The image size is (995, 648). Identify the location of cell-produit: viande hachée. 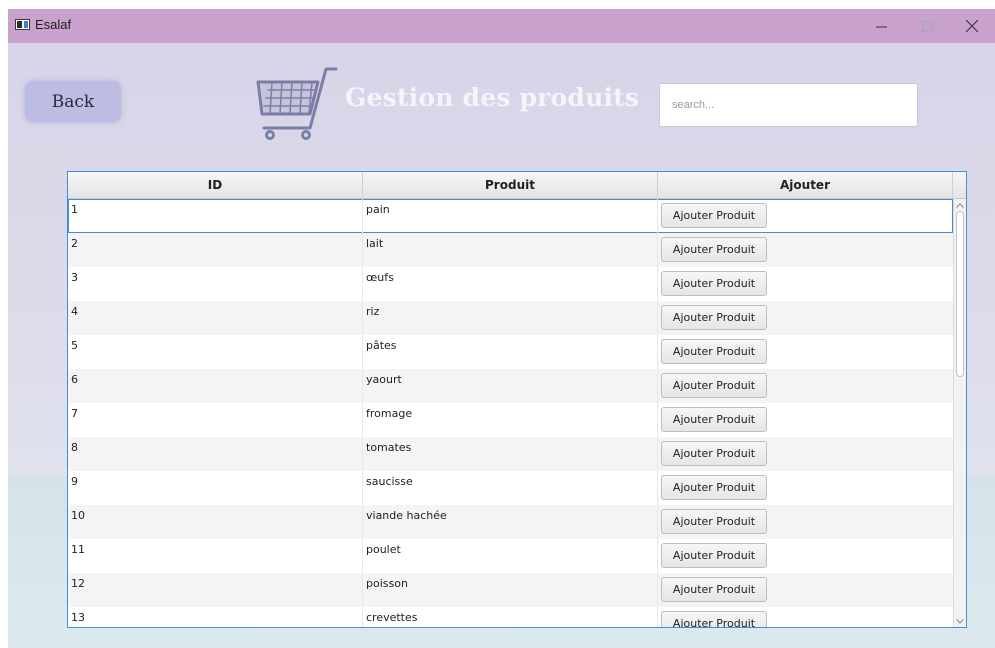
(510, 522).